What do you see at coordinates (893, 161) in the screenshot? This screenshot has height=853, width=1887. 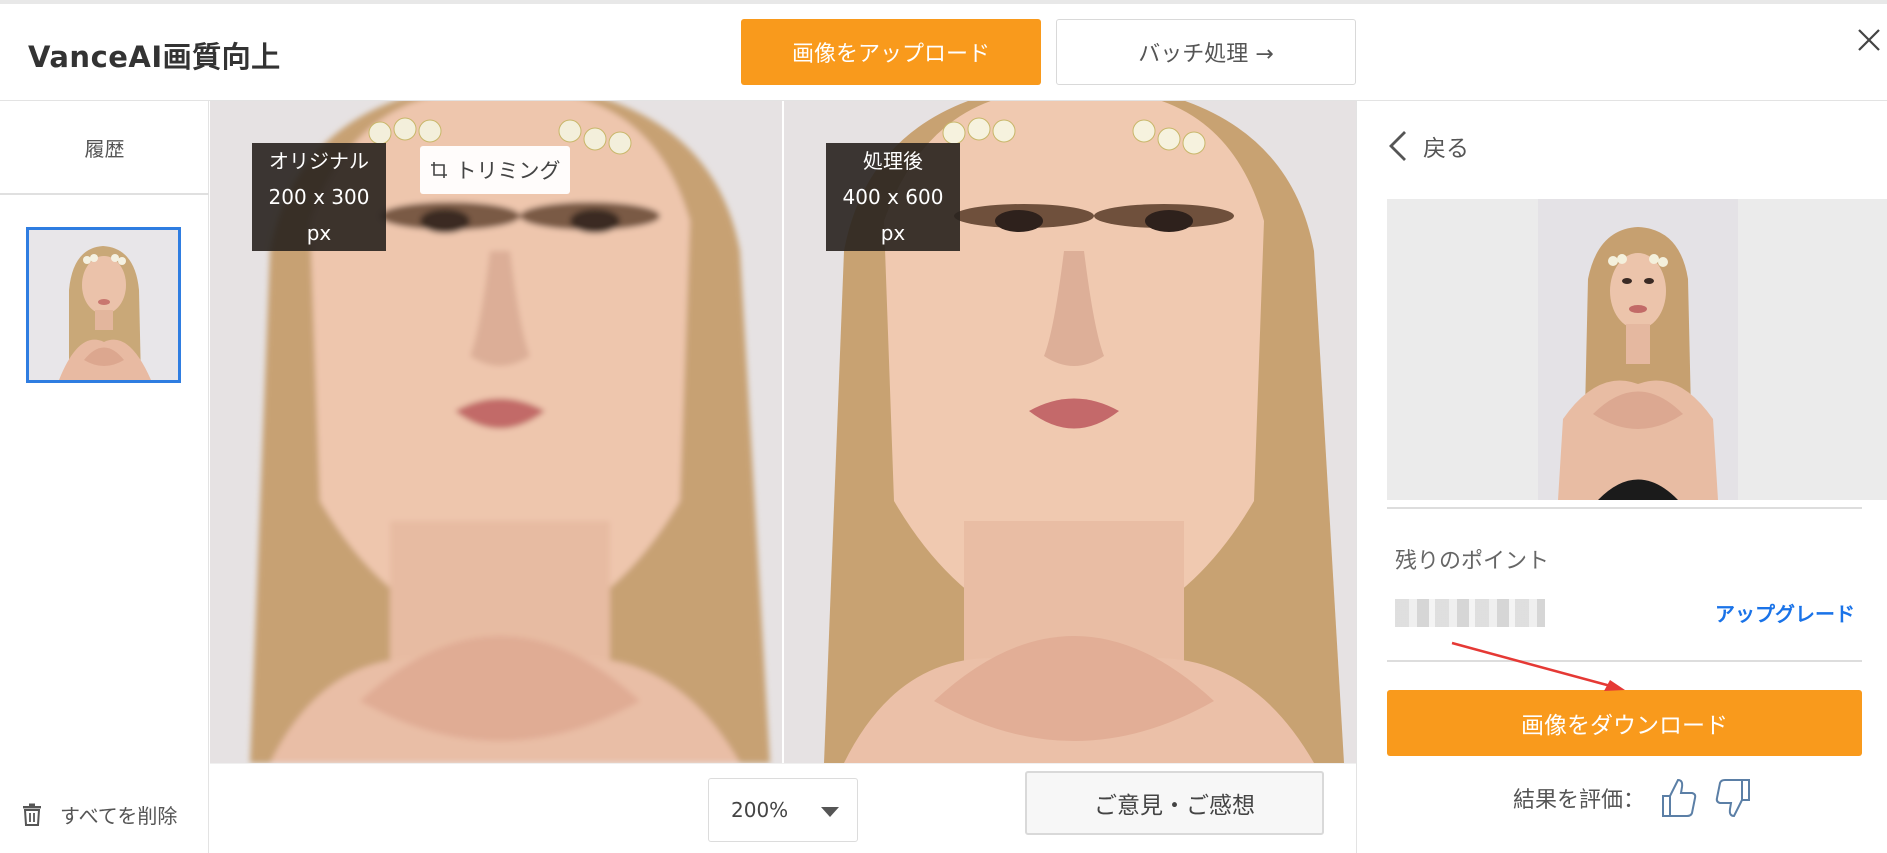 I see `processed-label: 処理後` at bounding box center [893, 161].